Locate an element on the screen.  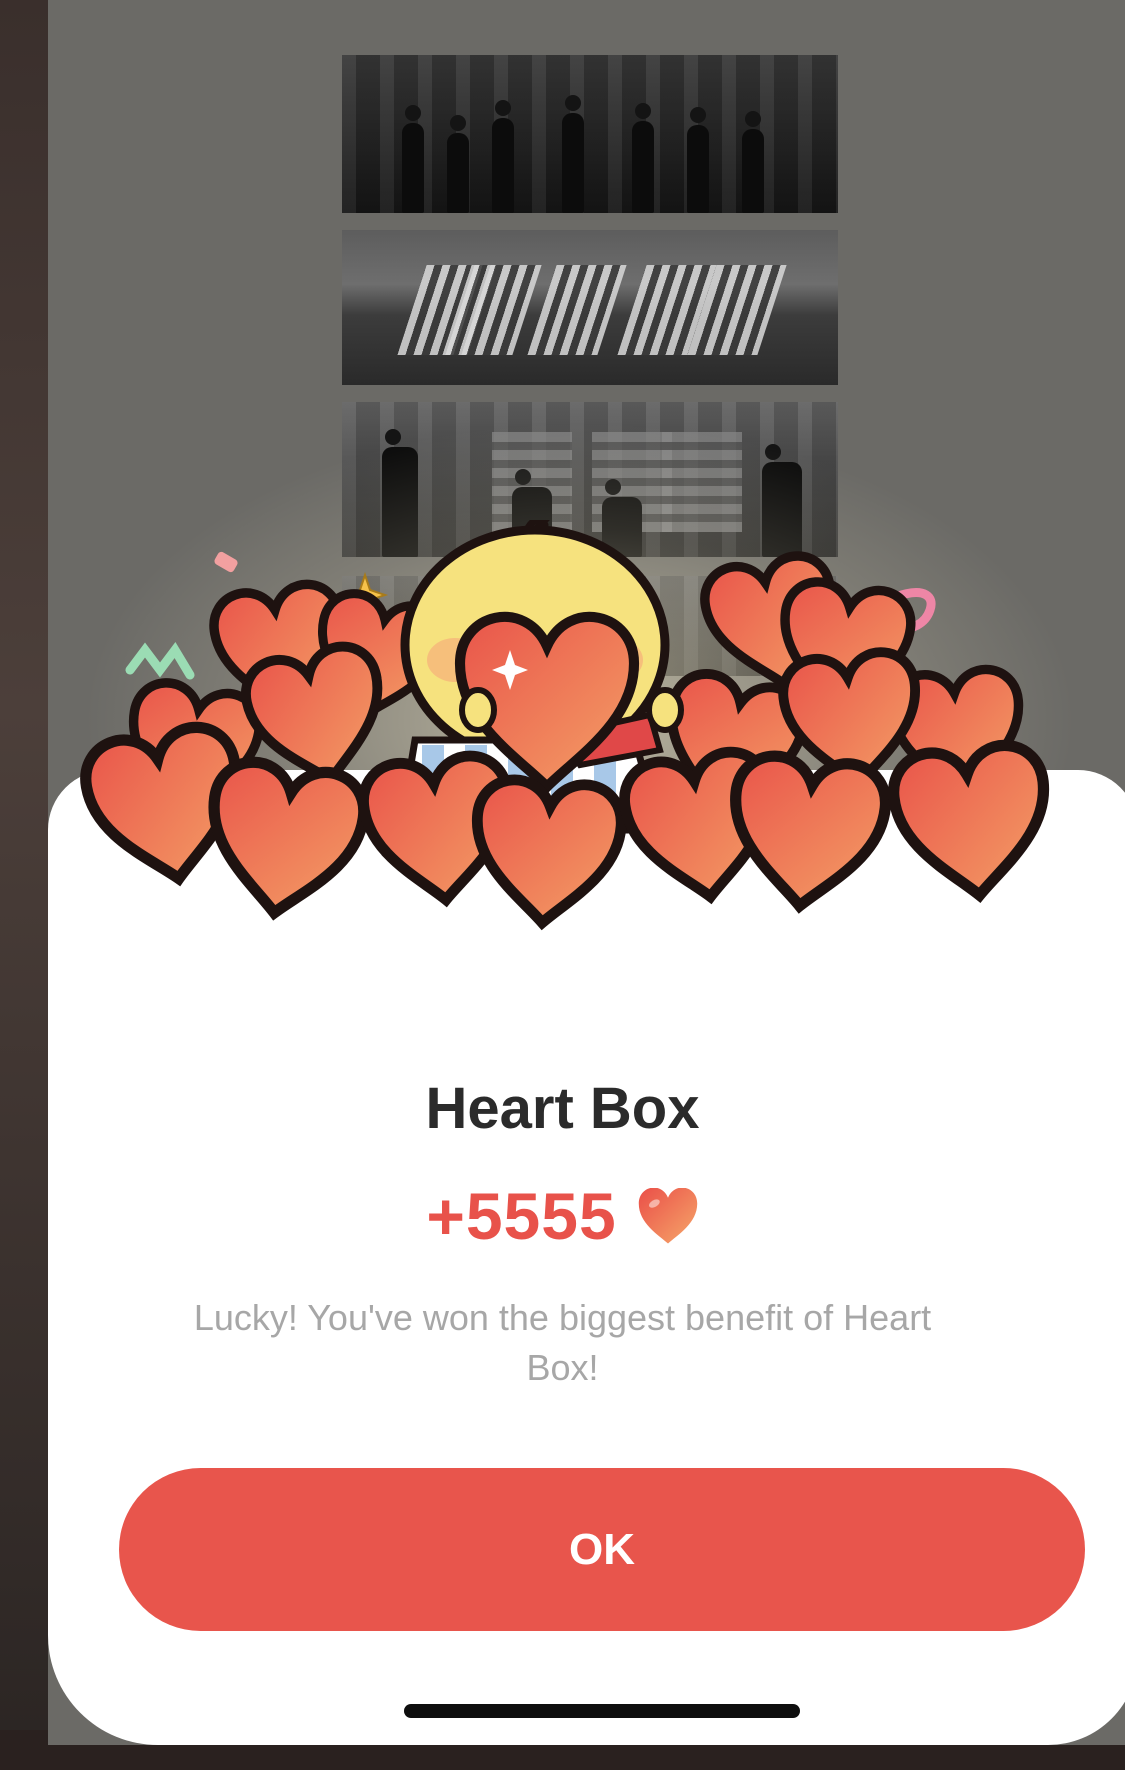
photo-beach-chairs is located at coordinates (590, 307).